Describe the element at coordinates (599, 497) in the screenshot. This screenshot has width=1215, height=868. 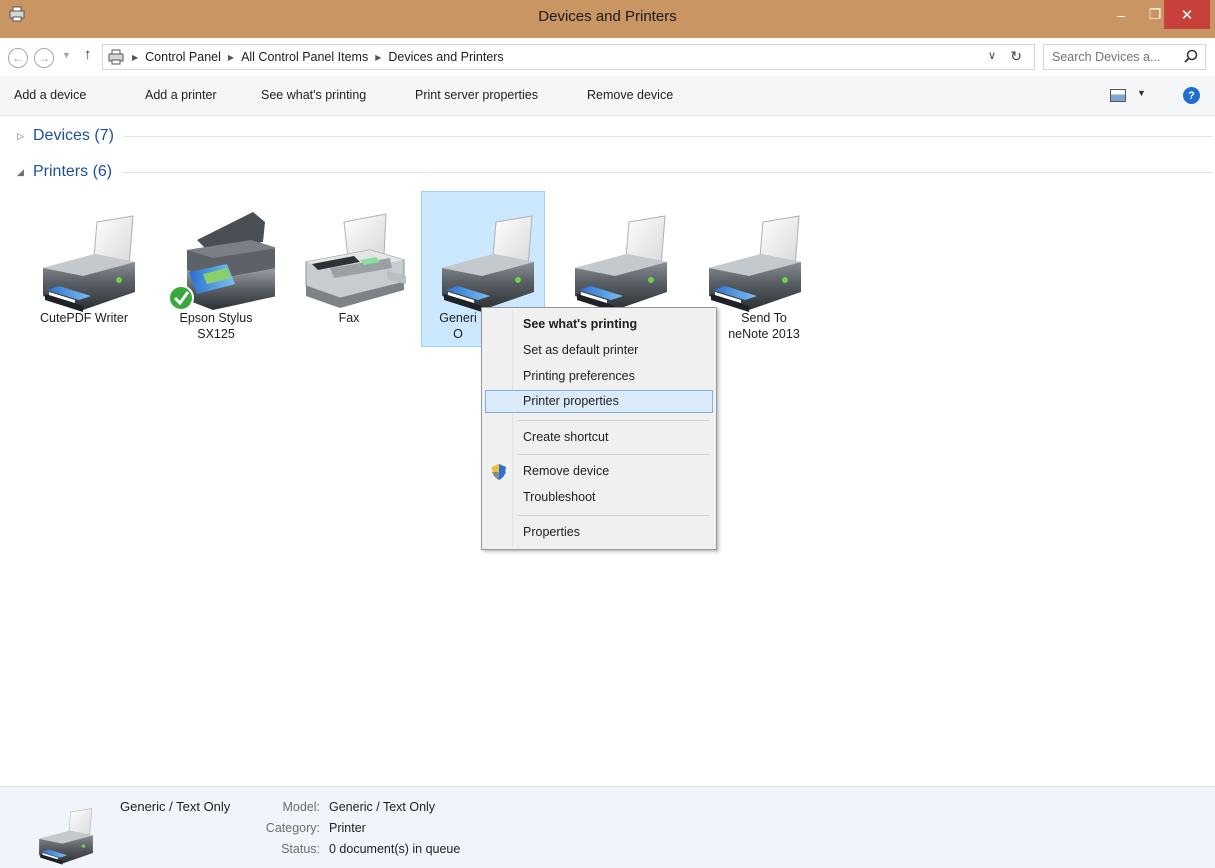
I see `menu-item-troubleshoot: Troubleshoot` at that location.